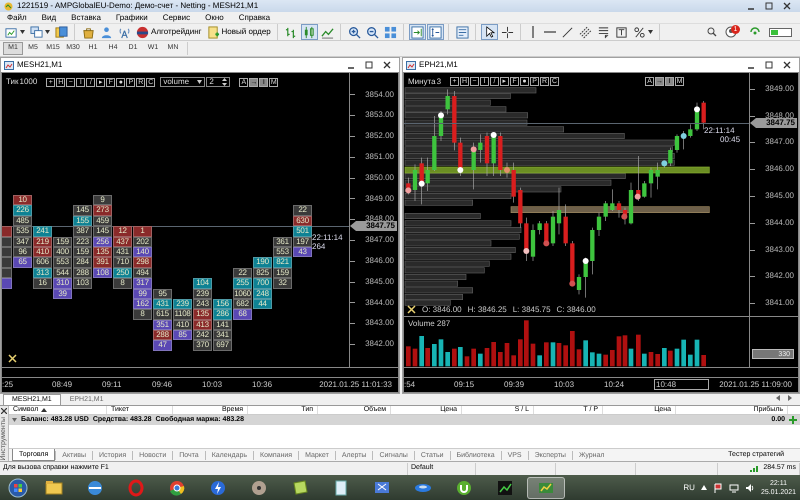 The image size is (800, 500). I want to click on volume-cell: 437, so click(122, 241).